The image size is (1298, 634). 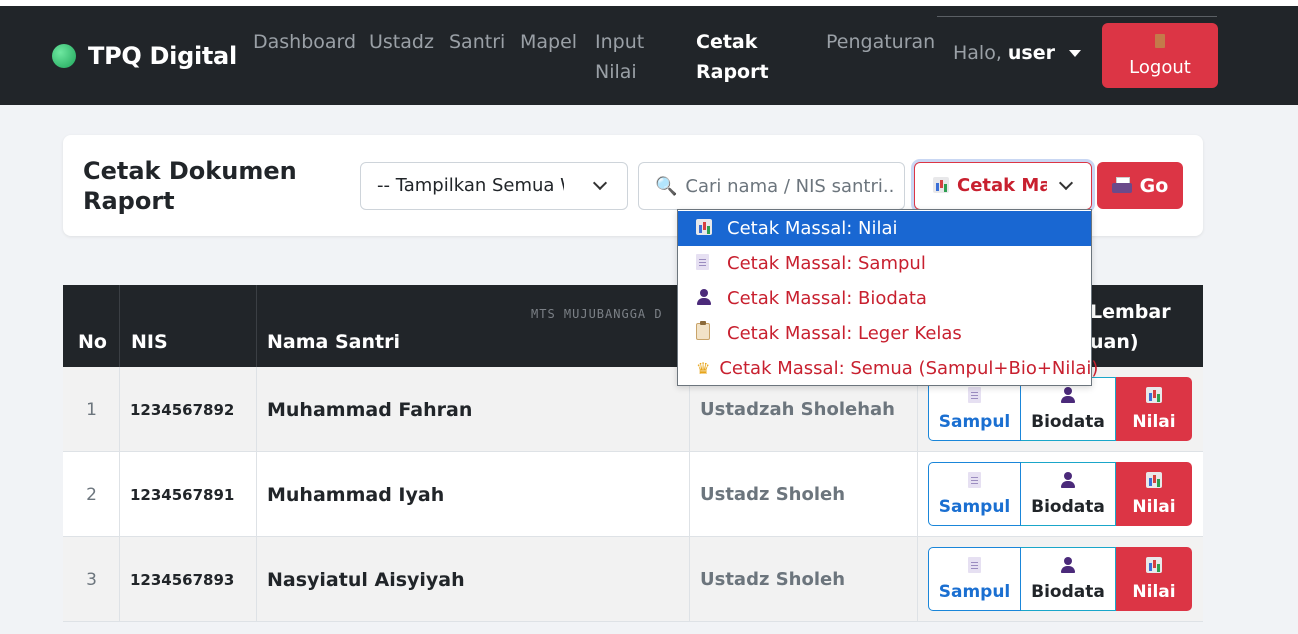 I want to click on clipboard-icon, so click(x=703, y=330).